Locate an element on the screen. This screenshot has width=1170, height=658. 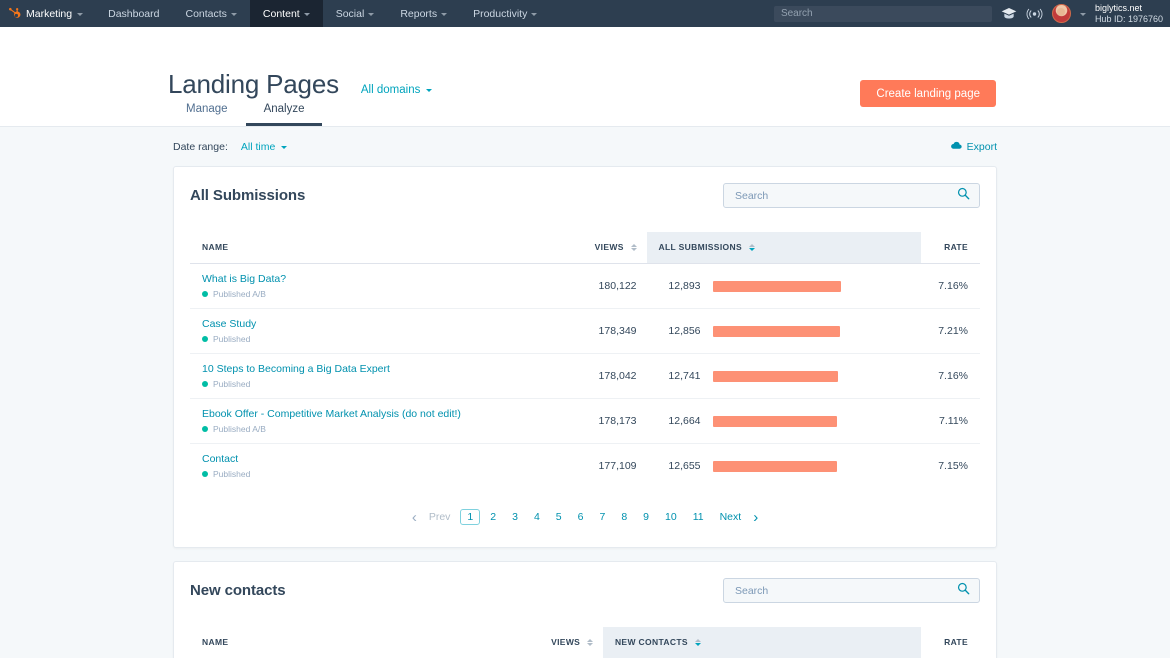
tab-analyze: Analyze is located at coordinates (284, 114).